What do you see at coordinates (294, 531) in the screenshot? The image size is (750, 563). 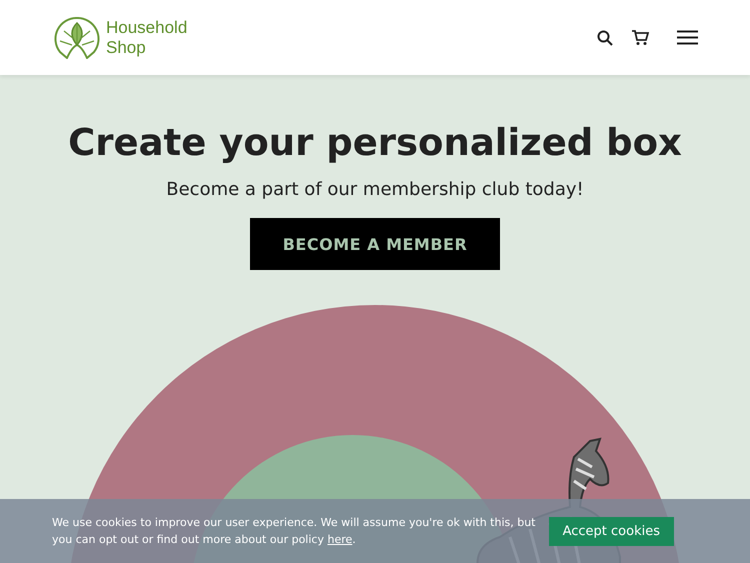 I see `cookie-message: We use cookies to improve our user experience. We will assume you're ok with this, but you can opt out or find out more about our policy here.` at bounding box center [294, 531].